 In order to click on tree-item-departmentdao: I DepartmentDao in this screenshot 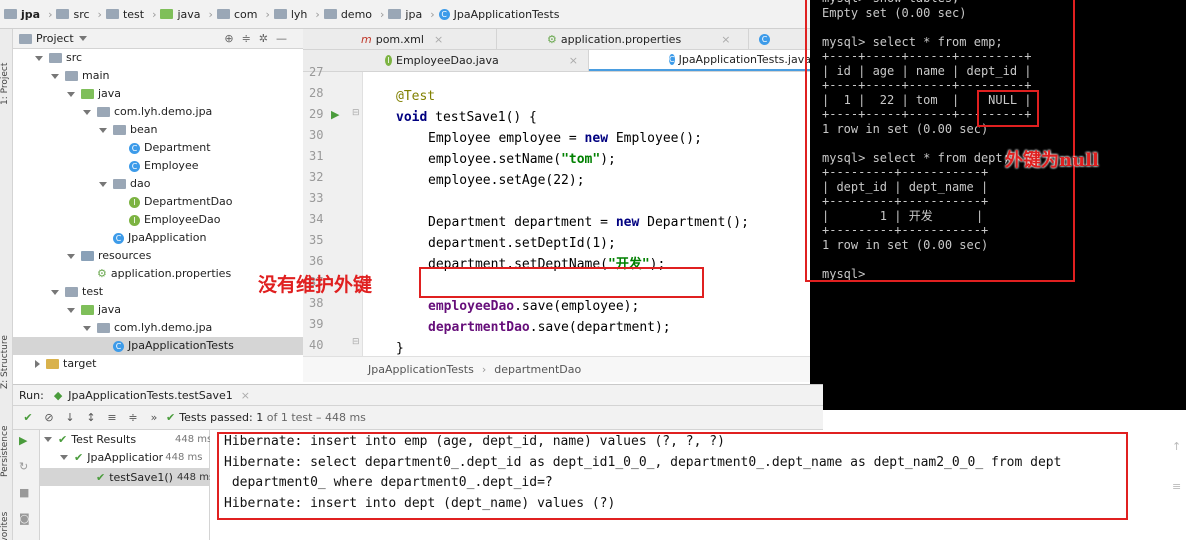, I will do `click(158, 202)`.